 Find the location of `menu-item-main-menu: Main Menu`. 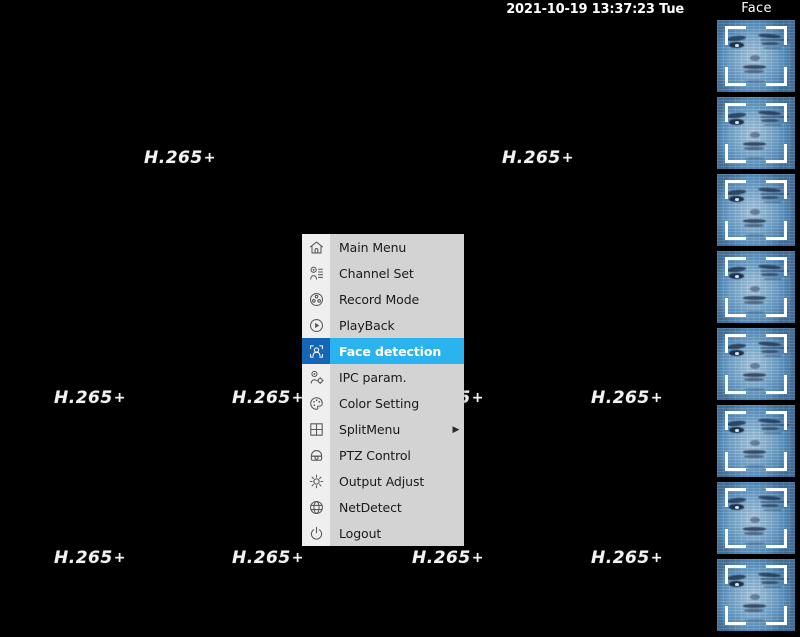

menu-item-main-menu: Main Menu is located at coordinates (383, 247).